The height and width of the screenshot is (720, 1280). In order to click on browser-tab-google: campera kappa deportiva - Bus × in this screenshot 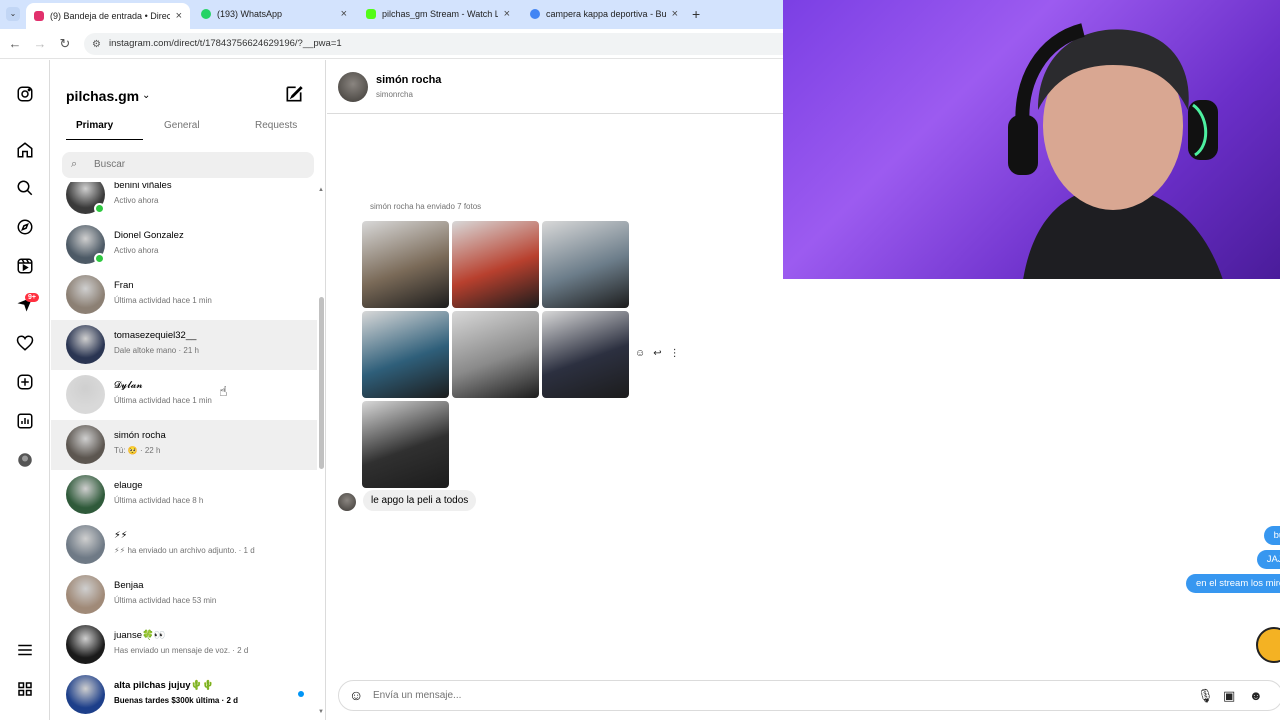, I will do `click(604, 14)`.